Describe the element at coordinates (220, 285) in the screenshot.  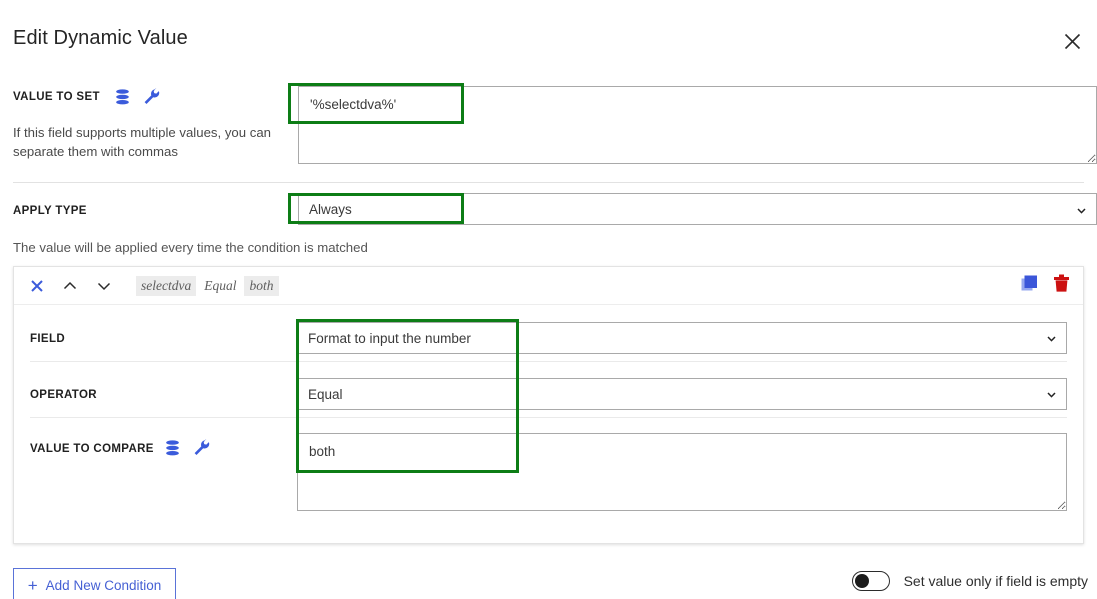
I see `condition-summary-operator: Equal` at that location.